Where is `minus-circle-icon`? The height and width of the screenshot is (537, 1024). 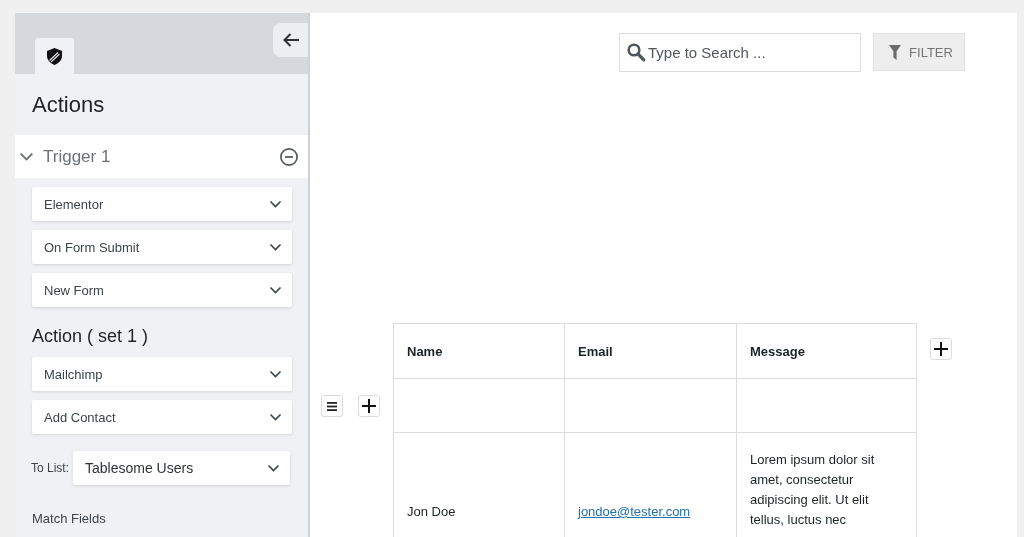
minus-circle-icon is located at coordinates (289, 156).